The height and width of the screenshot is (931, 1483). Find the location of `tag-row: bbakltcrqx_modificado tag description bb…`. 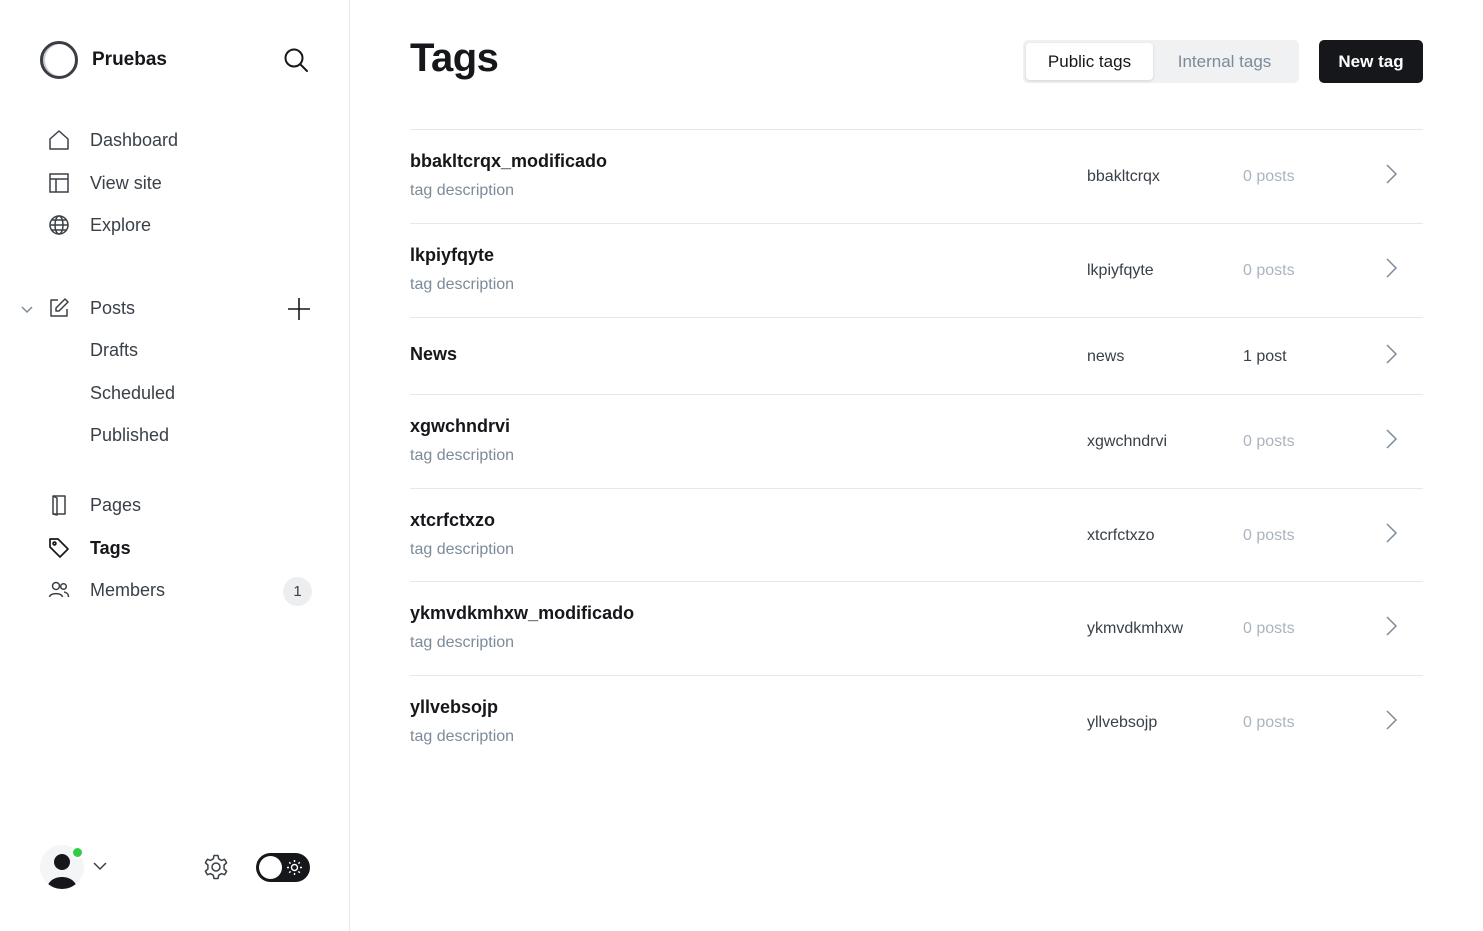

tag-row: bbakltcrqx_modificado tag description bb… is located at coordinates (916, 176).